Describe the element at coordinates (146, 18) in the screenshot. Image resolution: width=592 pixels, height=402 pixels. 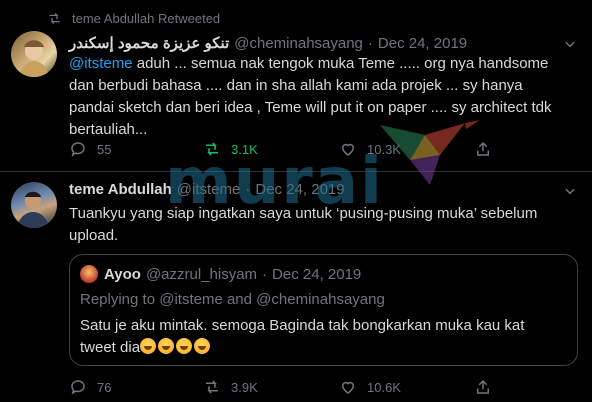
I see `retweet-banner-text: teme Abdullah Retweeted` at that location.